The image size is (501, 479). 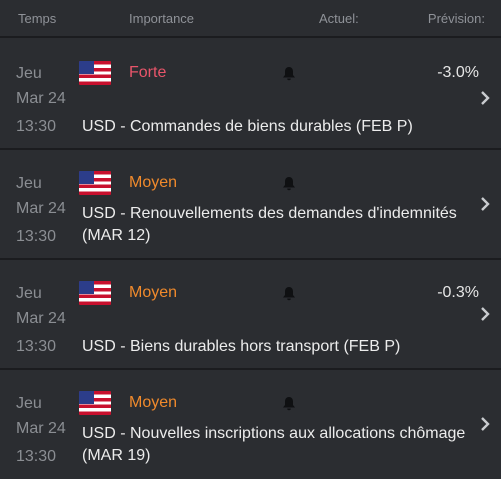 I want to click on column-header: Temps Importance Actuel: Prévision:, so click(x=250, y=19).